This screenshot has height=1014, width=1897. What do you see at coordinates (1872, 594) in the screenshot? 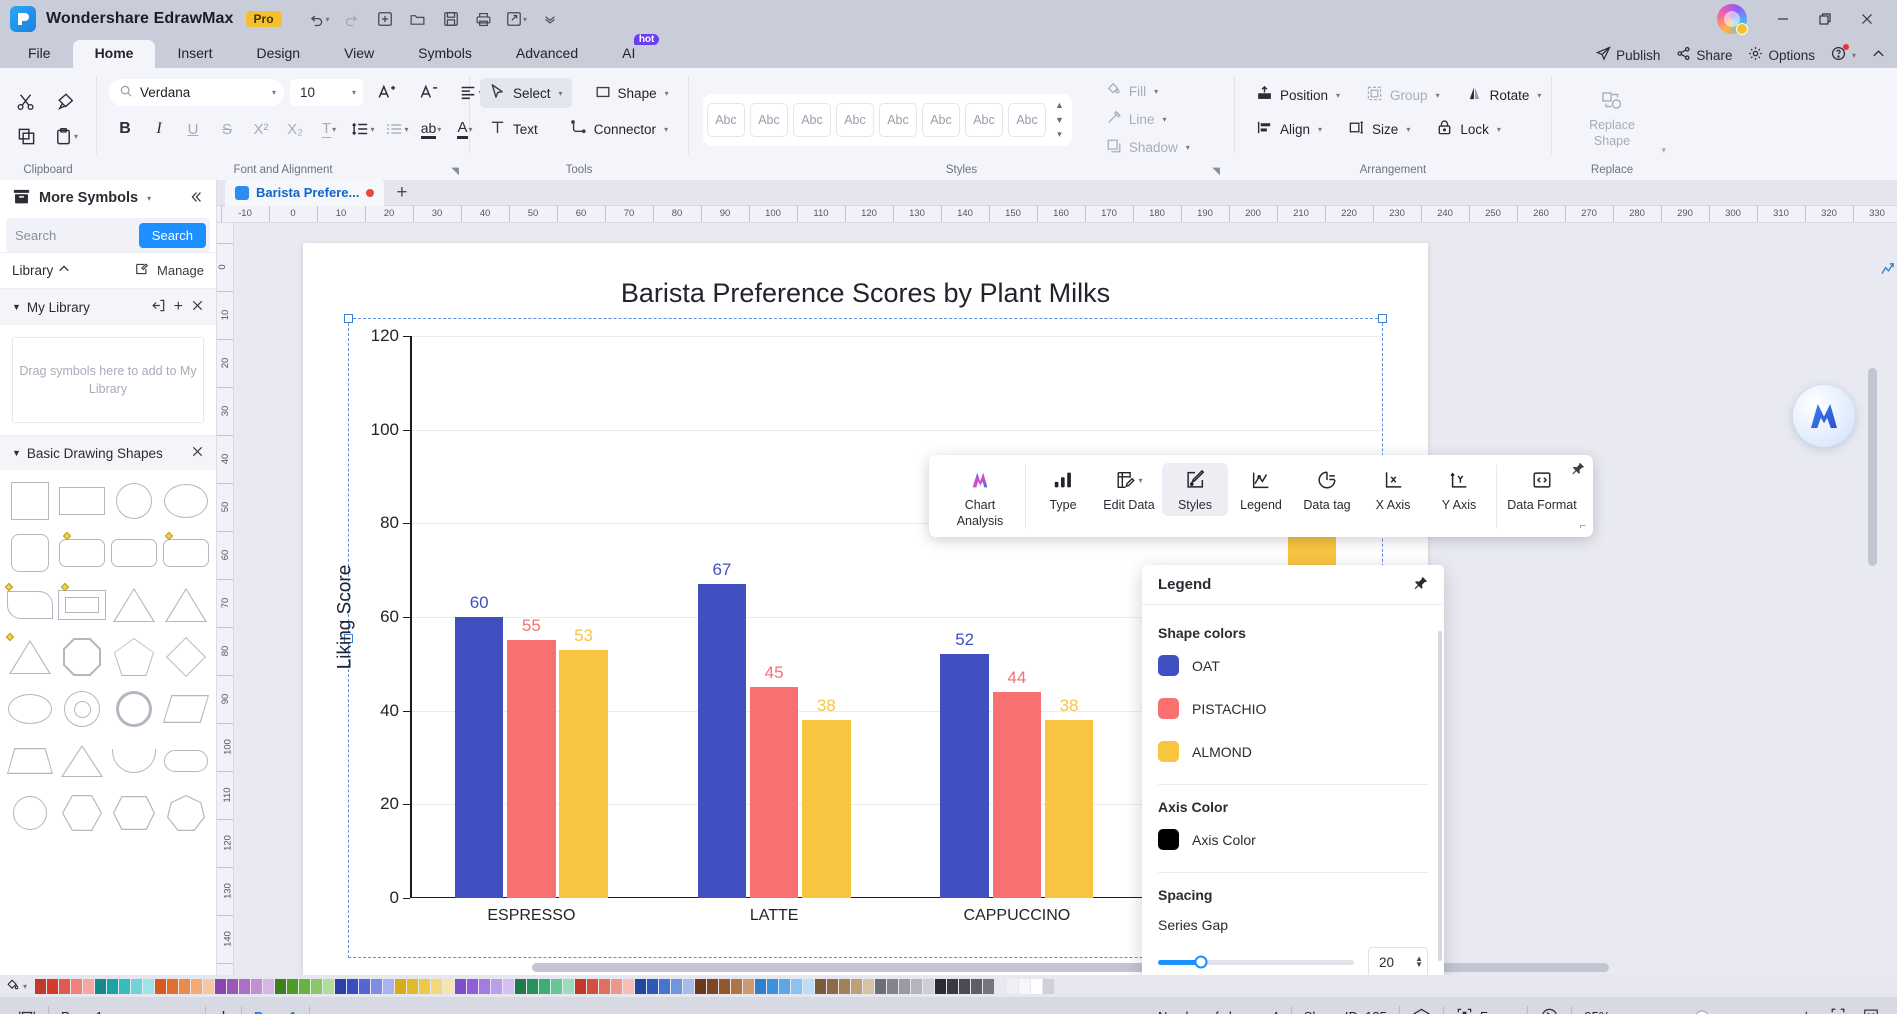
I see `canvas-vertical-scrollbar` at bounding box center [1872, 594].